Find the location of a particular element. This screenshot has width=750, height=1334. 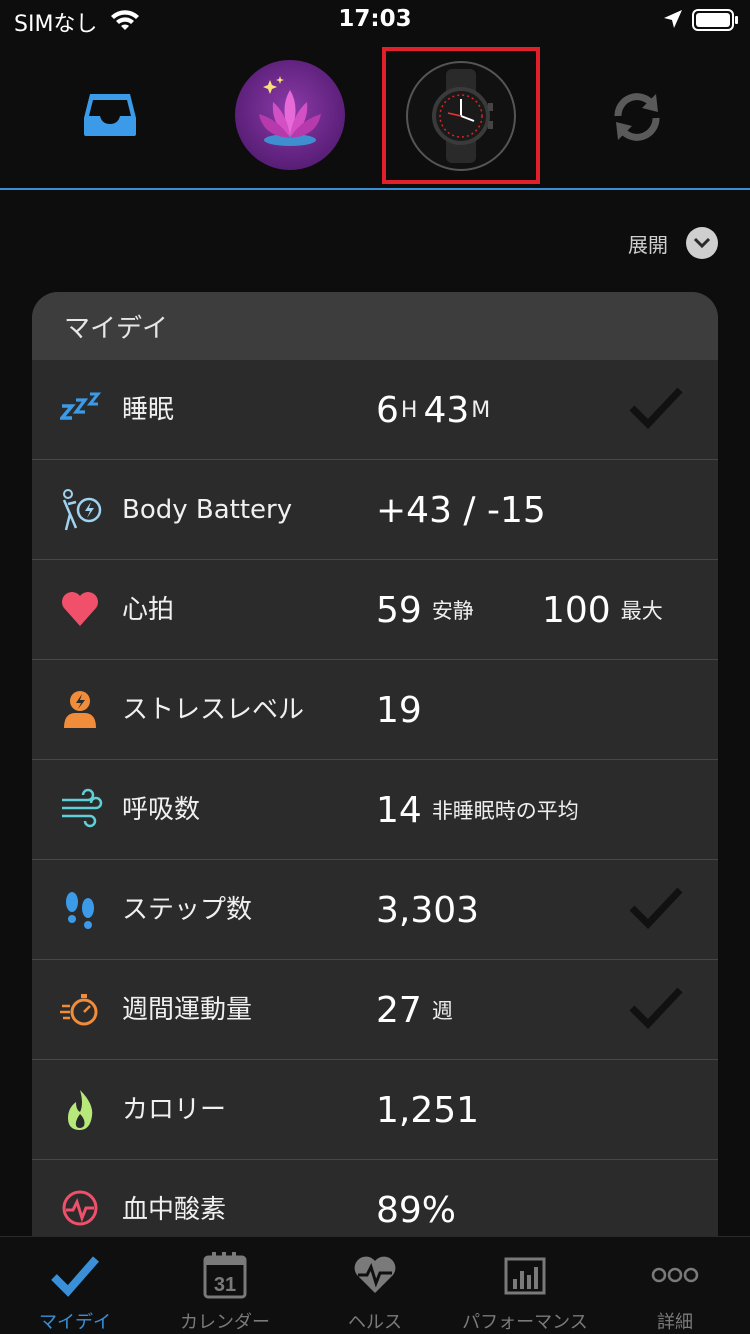

nav-calendar: 31 カレンダー is located at coordinates (225, 1285).